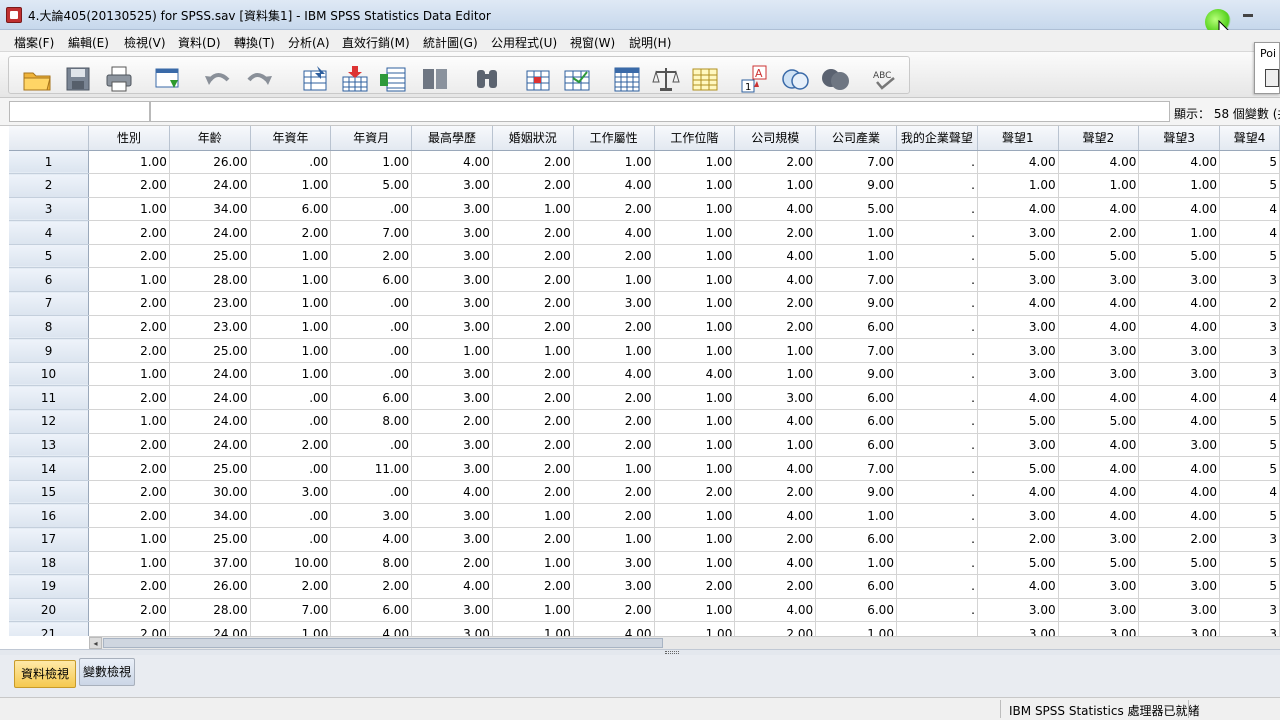 The width and height of the screenshot is (1280, 720). What do you see at coordinates (210, 138) in the screenshot?
I see `column-header: 年齡` at bounding box center [210, 138].